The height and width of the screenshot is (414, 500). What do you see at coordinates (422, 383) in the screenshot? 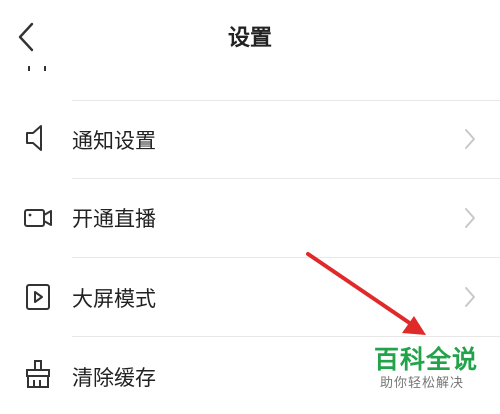
I see `watermark-subtitle: 助你轻松解决` at bounding box center [422, 383].